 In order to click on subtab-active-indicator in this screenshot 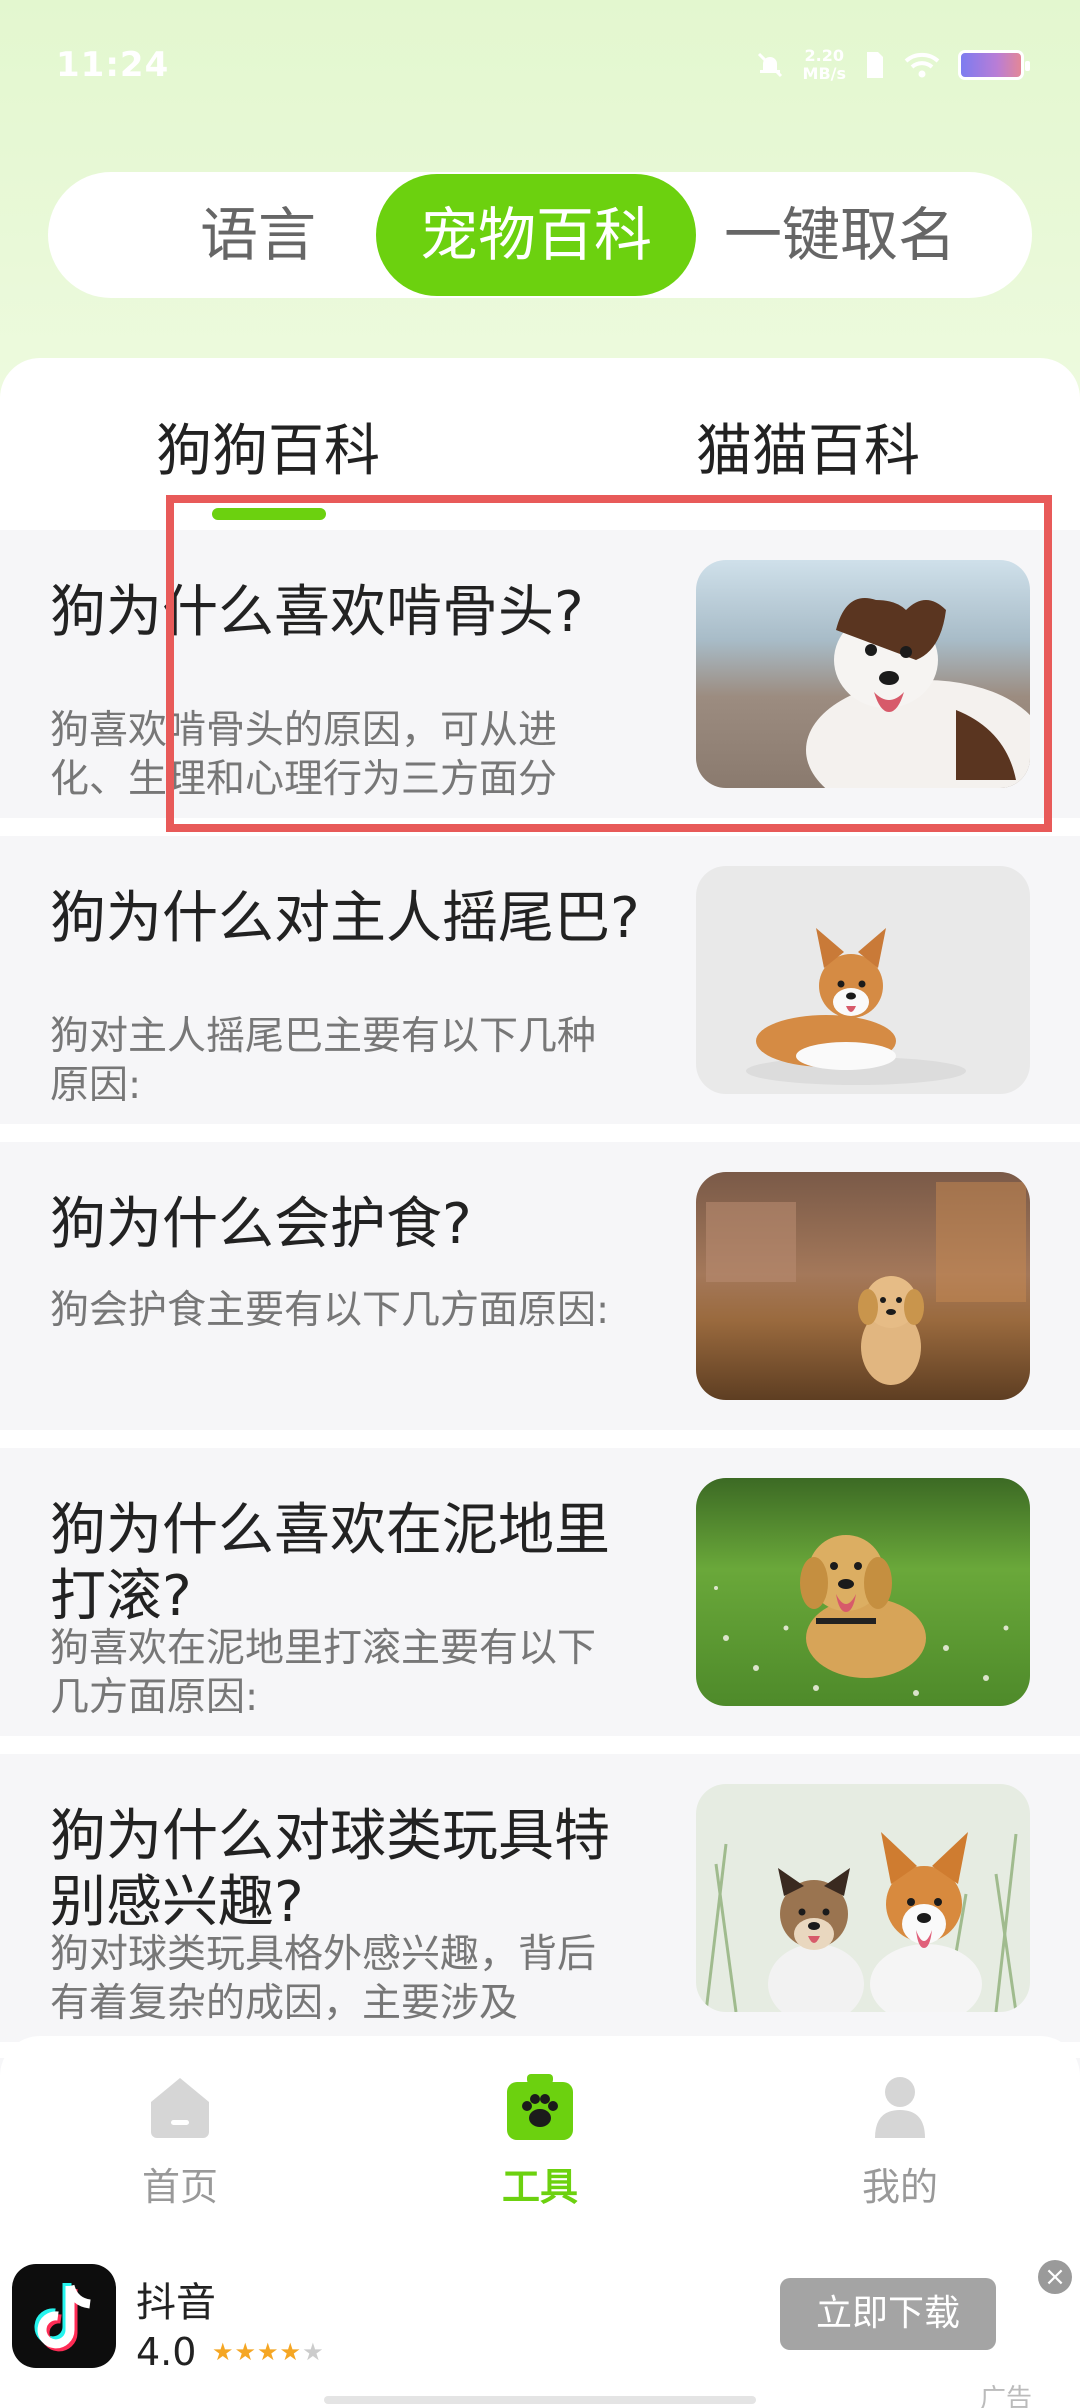, I will do `click(269, 514)`.